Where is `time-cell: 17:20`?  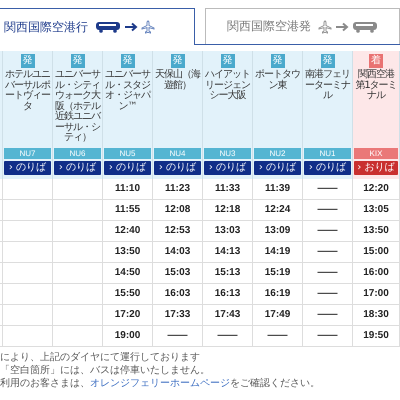 time-cell: 17:20 is located at coordinates (128, 314).